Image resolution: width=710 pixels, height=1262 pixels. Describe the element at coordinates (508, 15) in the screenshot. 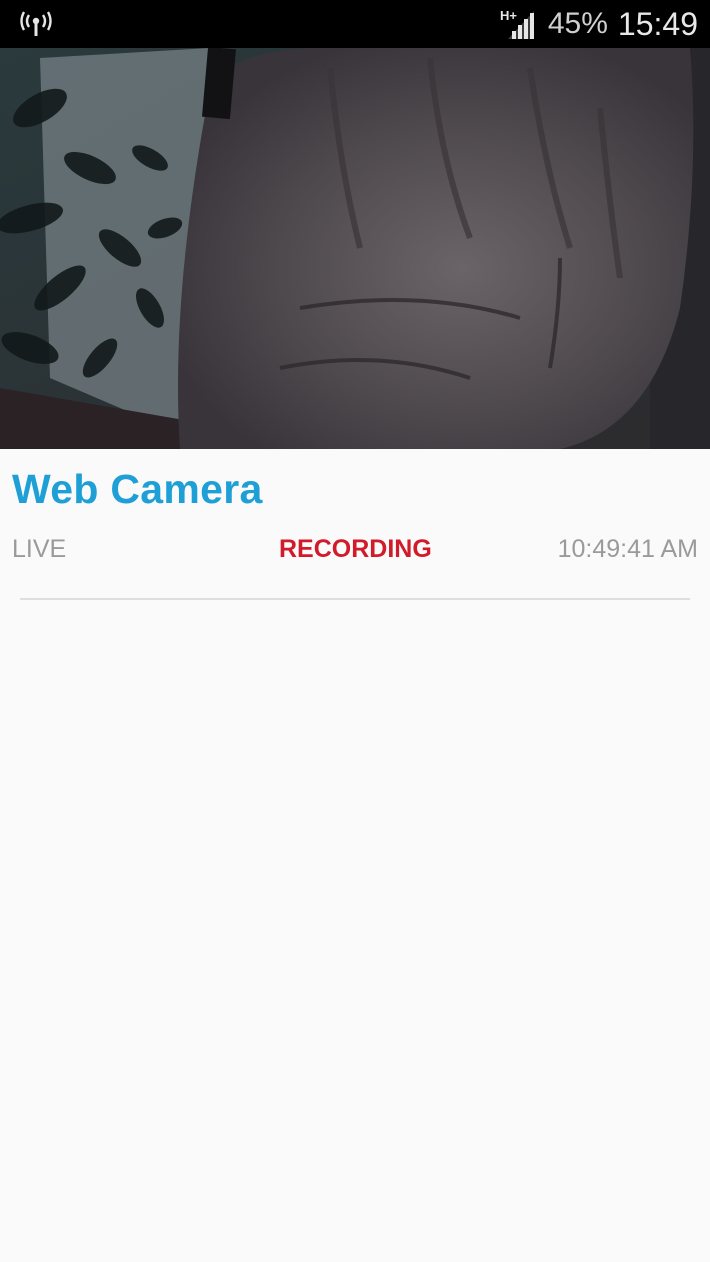

I see `network-type-label: H+` at that location.